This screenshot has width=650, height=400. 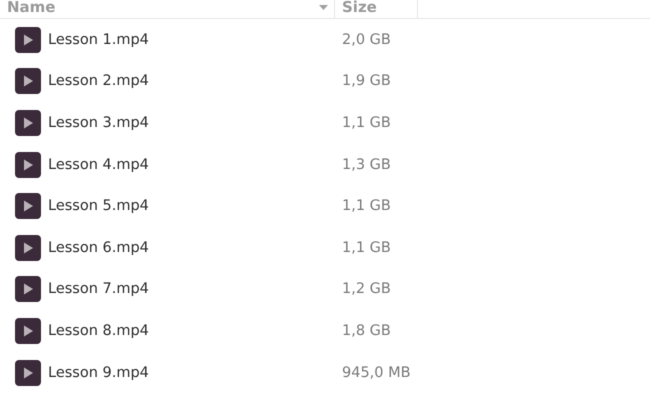 I want to click on column-label: Name, so click(x=31, y=8).